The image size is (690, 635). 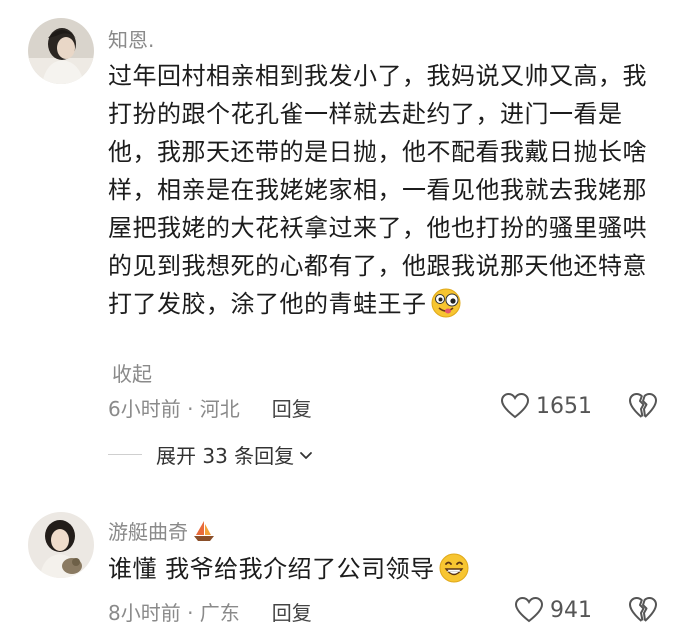 I want to click on like-button: 941, so click(x=553, y=610).